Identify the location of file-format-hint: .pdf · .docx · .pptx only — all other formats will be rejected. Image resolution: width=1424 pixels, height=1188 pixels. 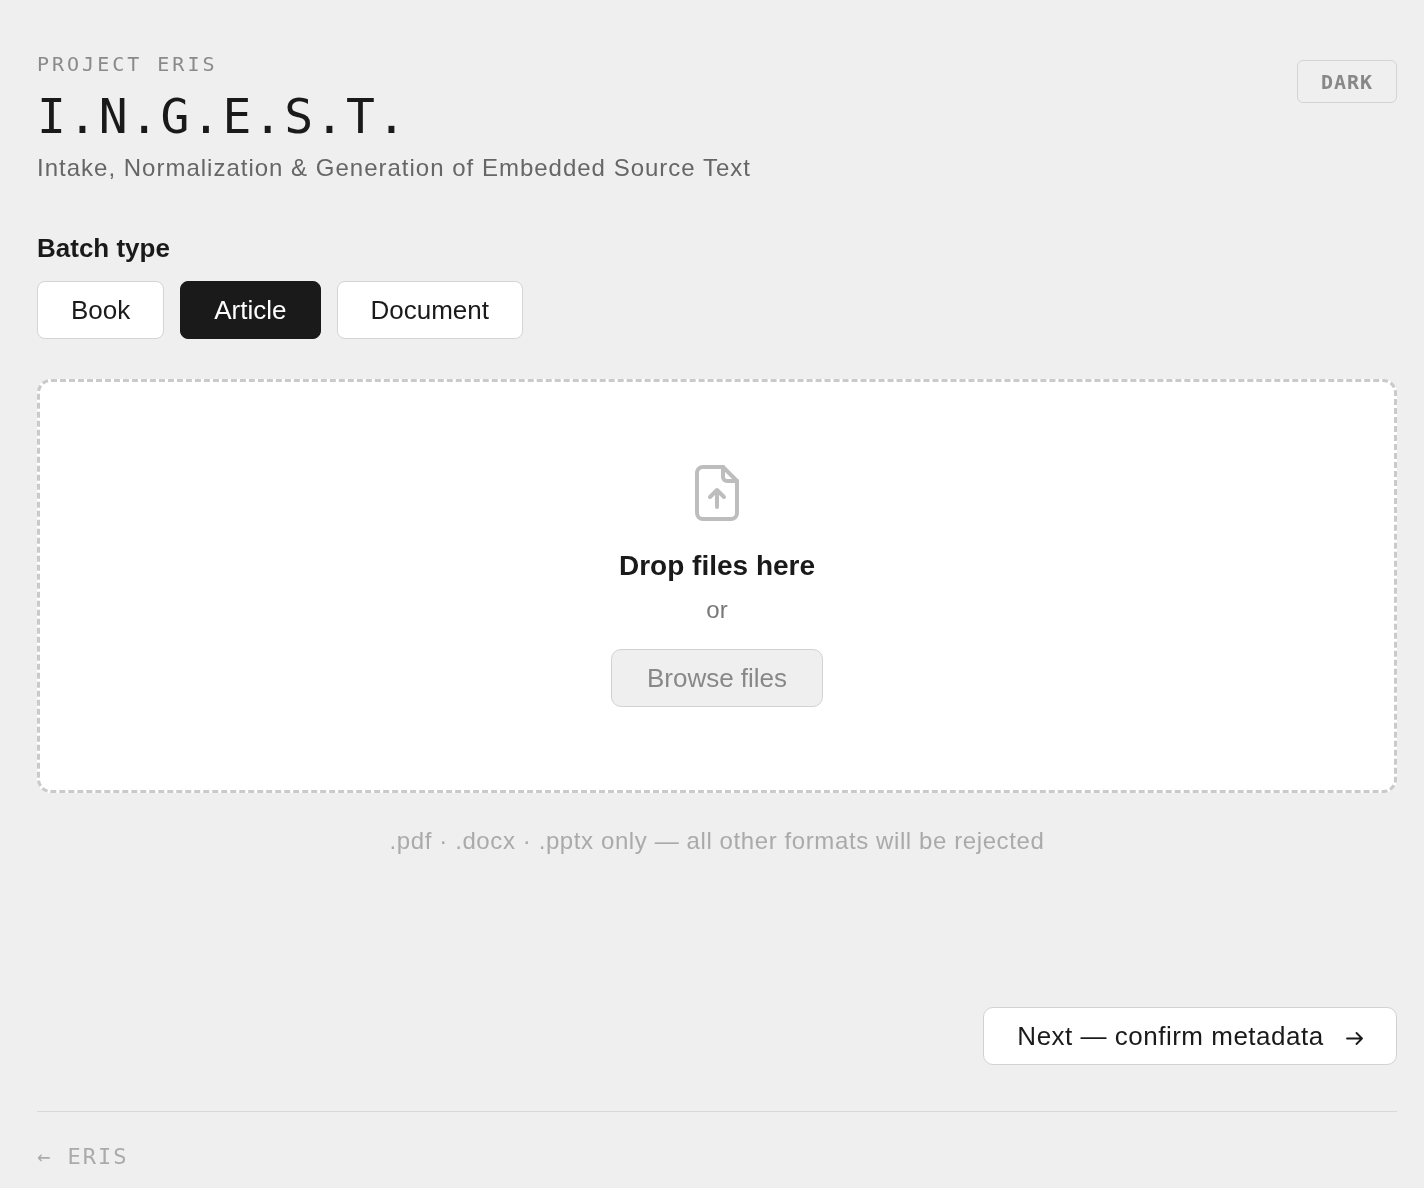
(717, 841).